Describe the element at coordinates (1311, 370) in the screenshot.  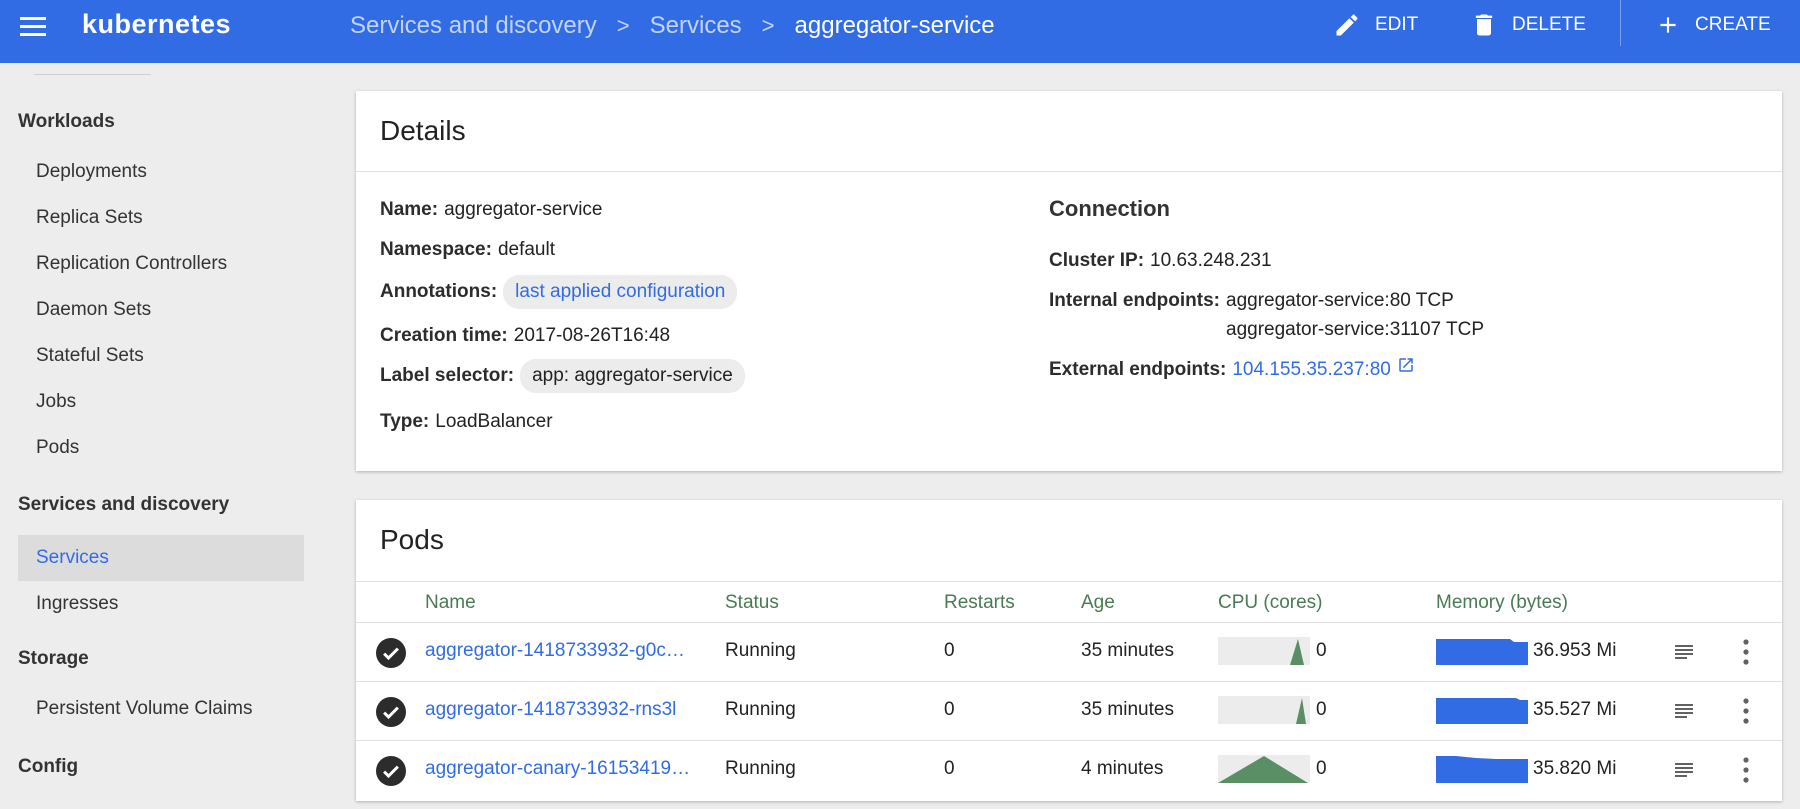
I see `external-endpoint-link: 104.155.35.237:80` at that location.